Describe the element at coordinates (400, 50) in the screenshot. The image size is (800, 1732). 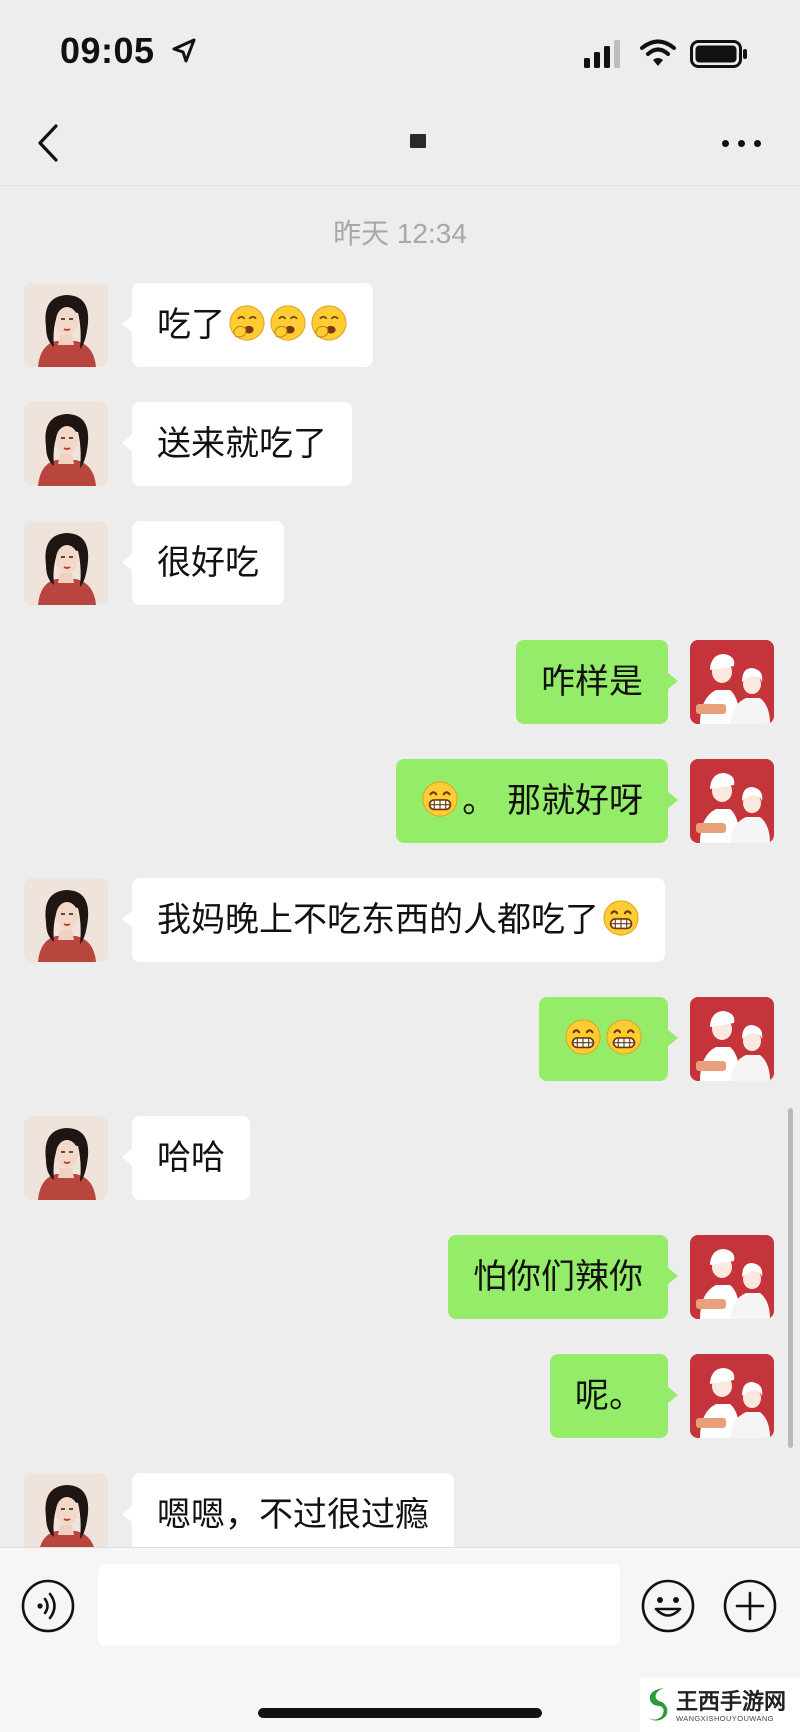
I see `status-bar: 09:05` at that location.